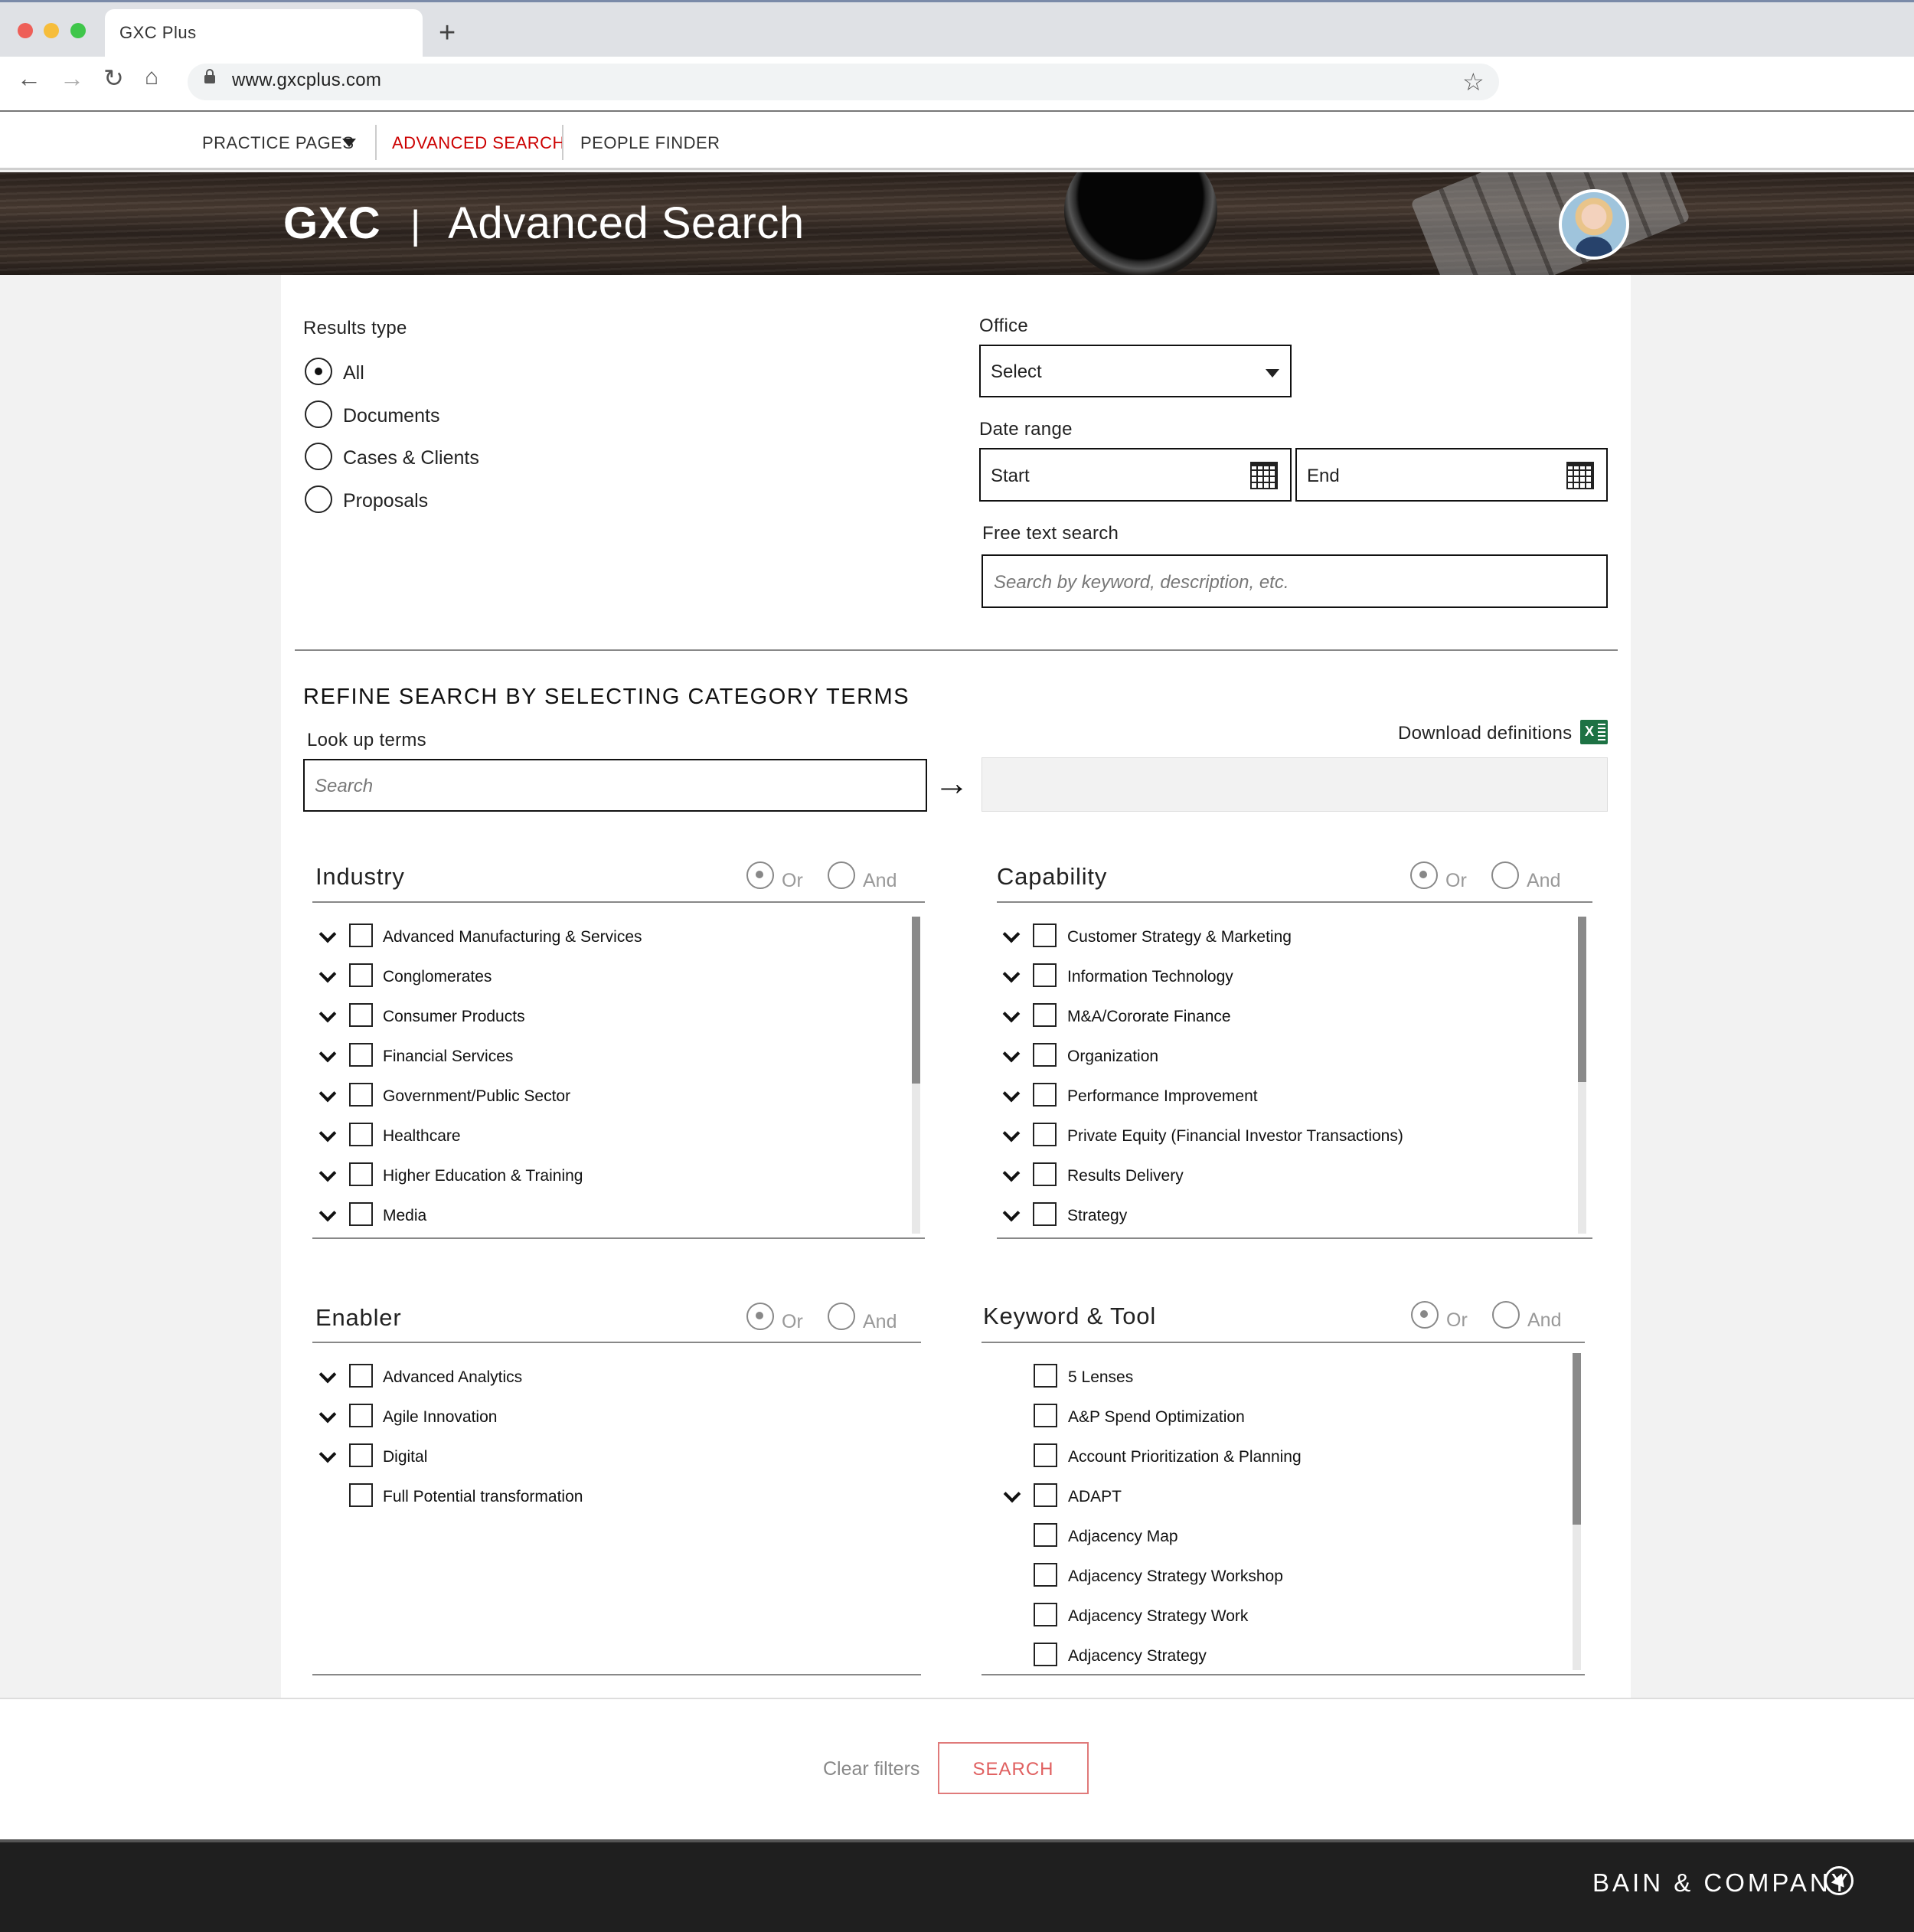  I want to click on nav-people-finder: PEOPLE FINDER, so click(650, 143).